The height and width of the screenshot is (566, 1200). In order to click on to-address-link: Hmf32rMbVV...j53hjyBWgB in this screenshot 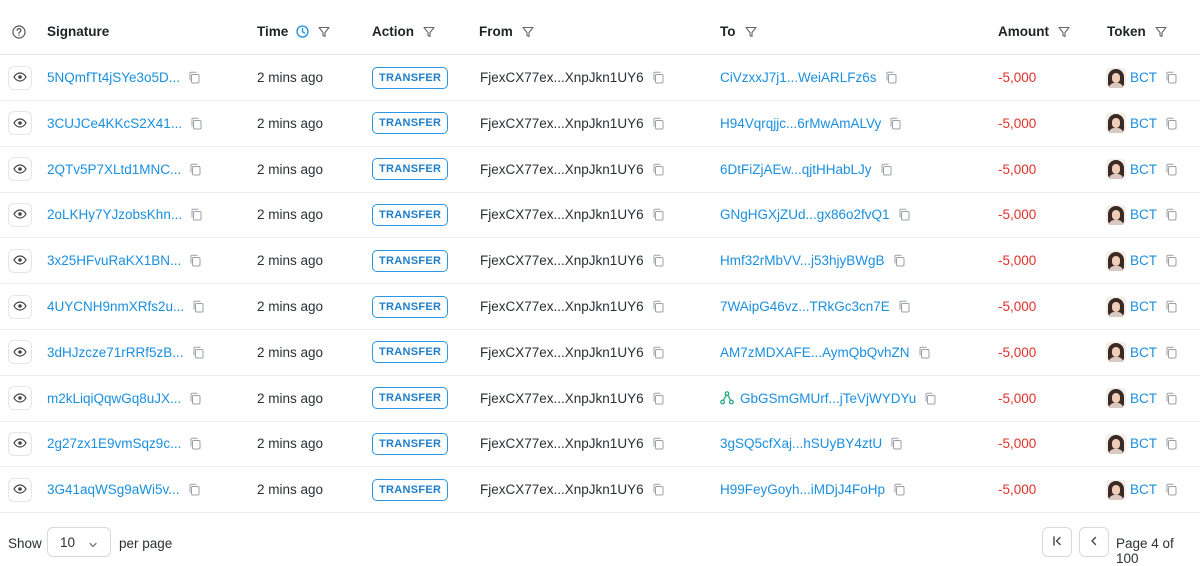, I will do `click(802, 260)`.